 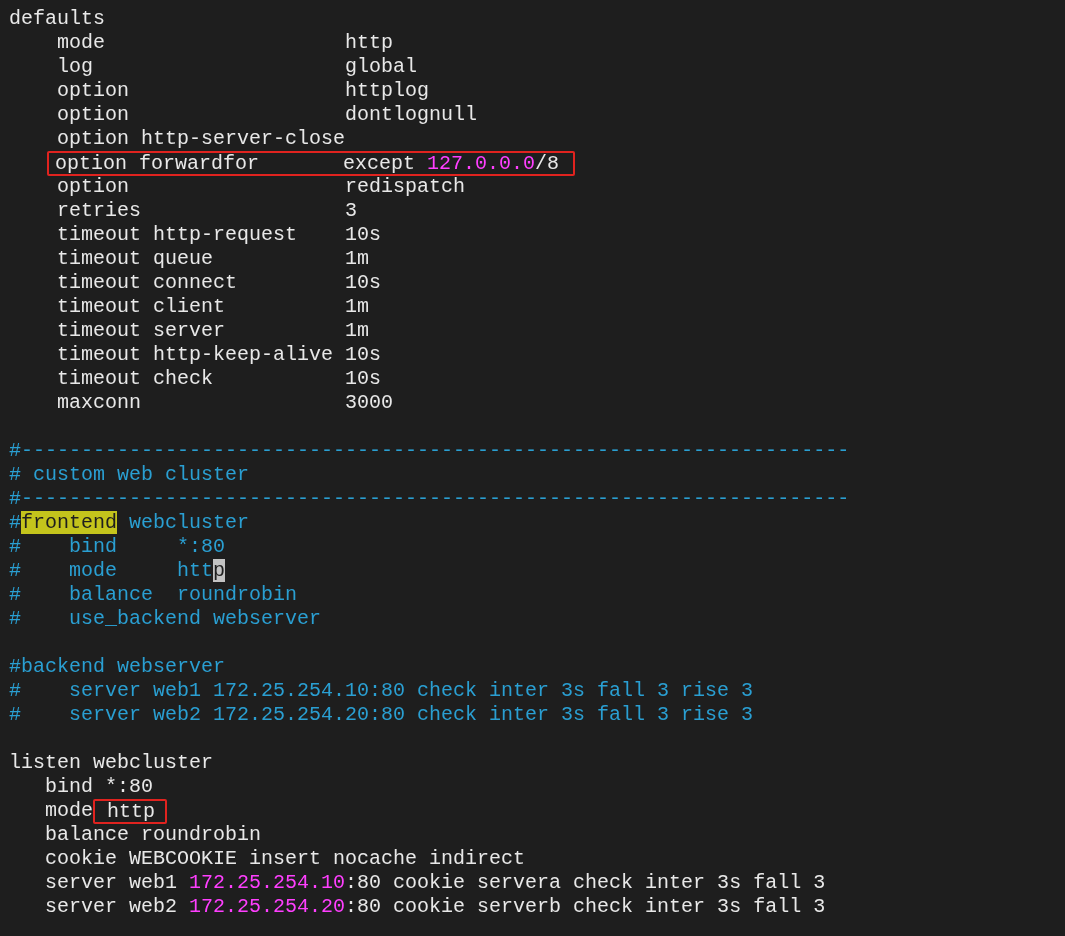 What do you see at coordinates (129, 475) in the screenshot?
I see `code-line: # custom web cluster` at bounding box center [129, 475].